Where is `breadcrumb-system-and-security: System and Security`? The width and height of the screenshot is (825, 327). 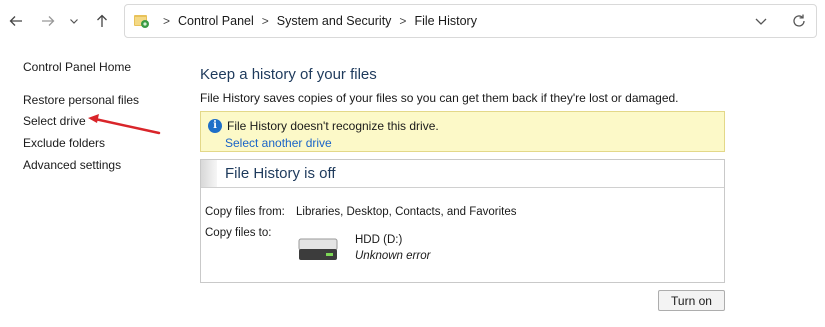
breadcrumb-system-and-security: System and Security is located at coordinates (334, 21).